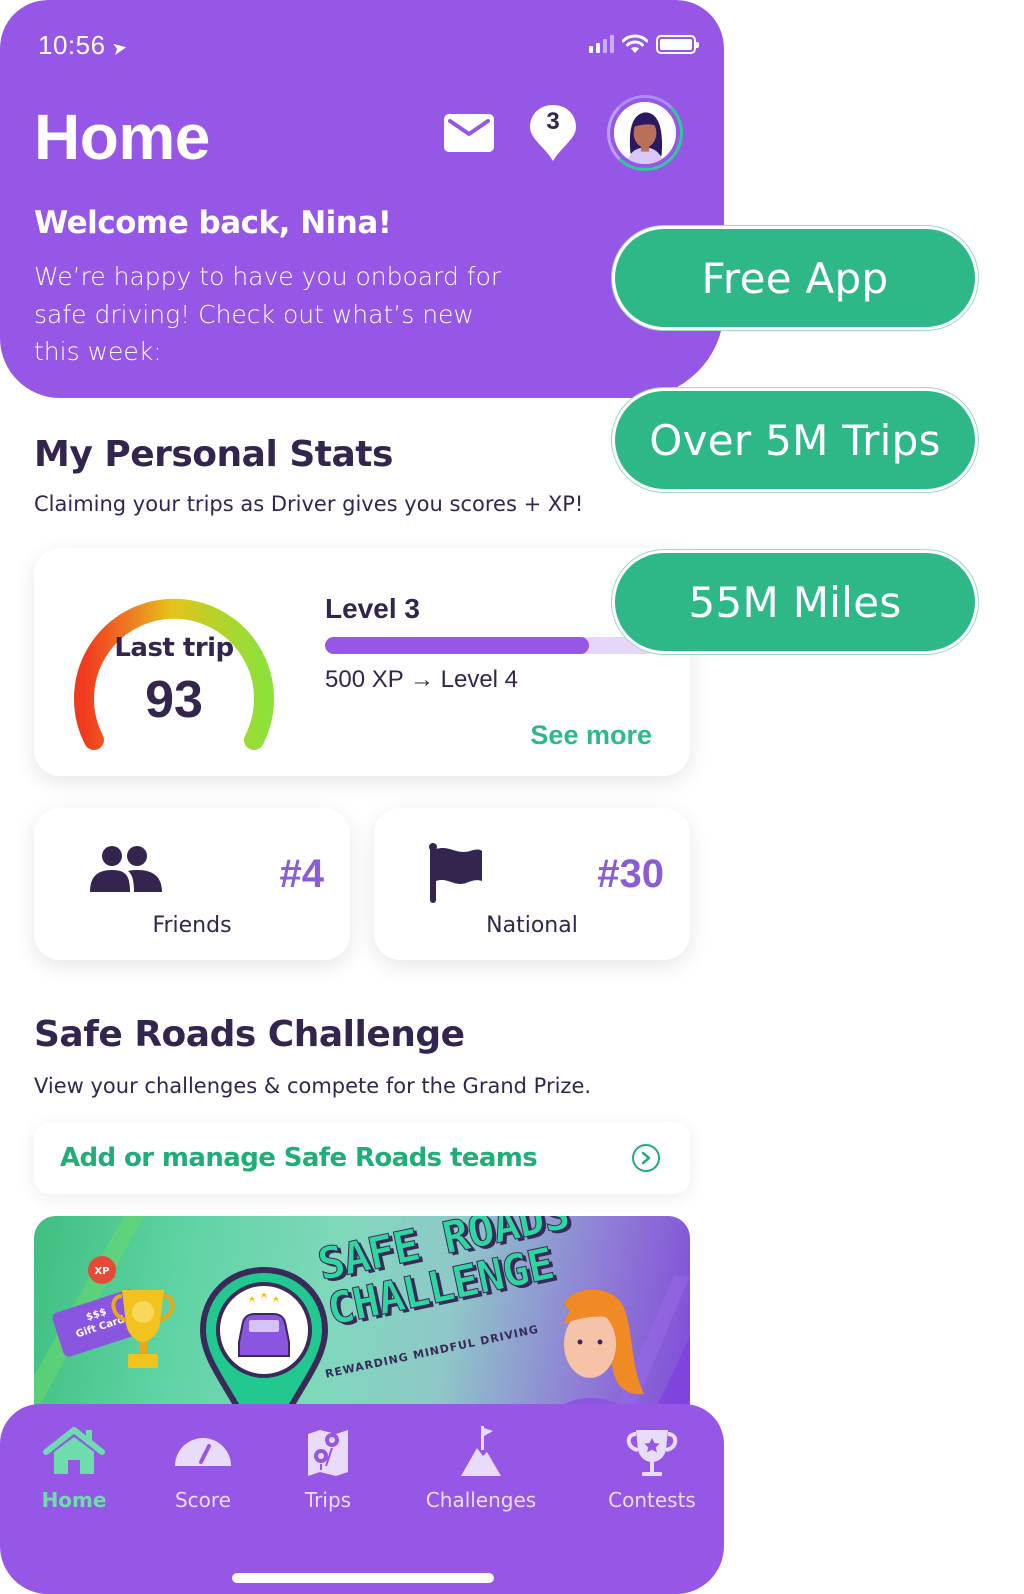 Image resolution: width=1024 pixels, height=1594 pixels. I want to click on trophy-graphic-icon, so click(143, 1329).